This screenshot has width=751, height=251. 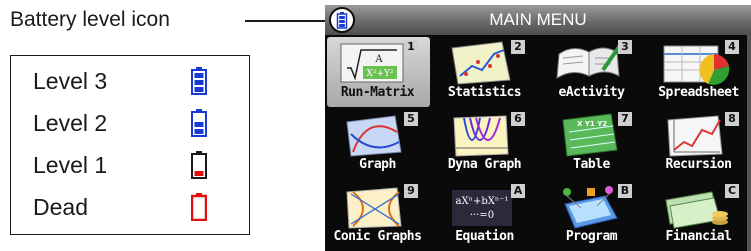 I want to click on battery-level-3-icon, so click(x=199, y=81).